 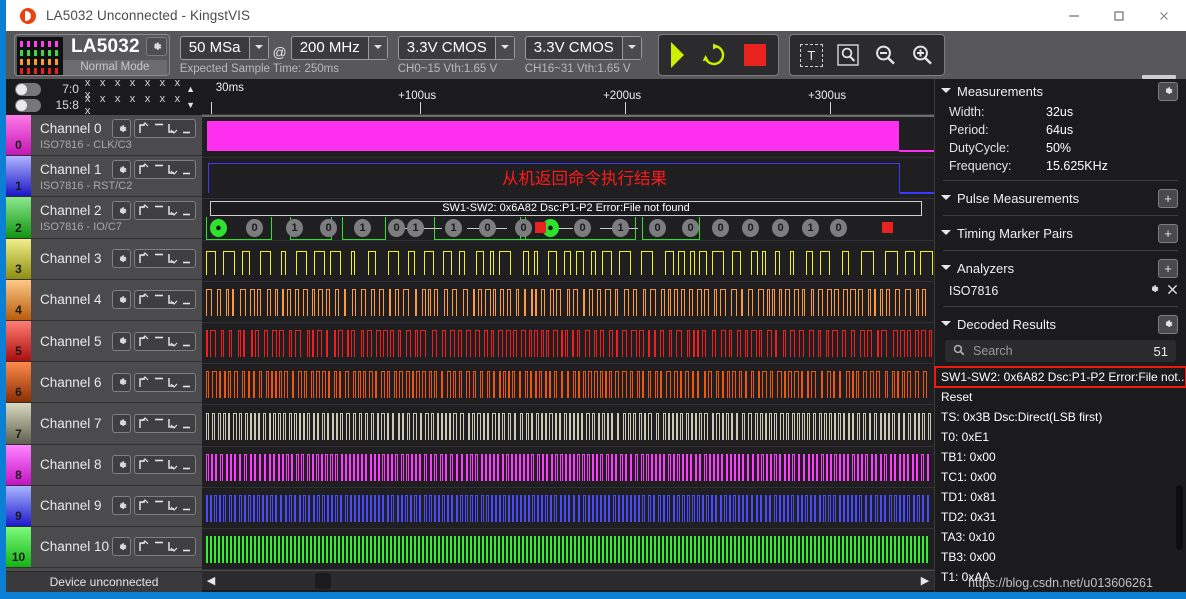 I want to click on channel-color-swatch: 1, so click(x=18, y=176).